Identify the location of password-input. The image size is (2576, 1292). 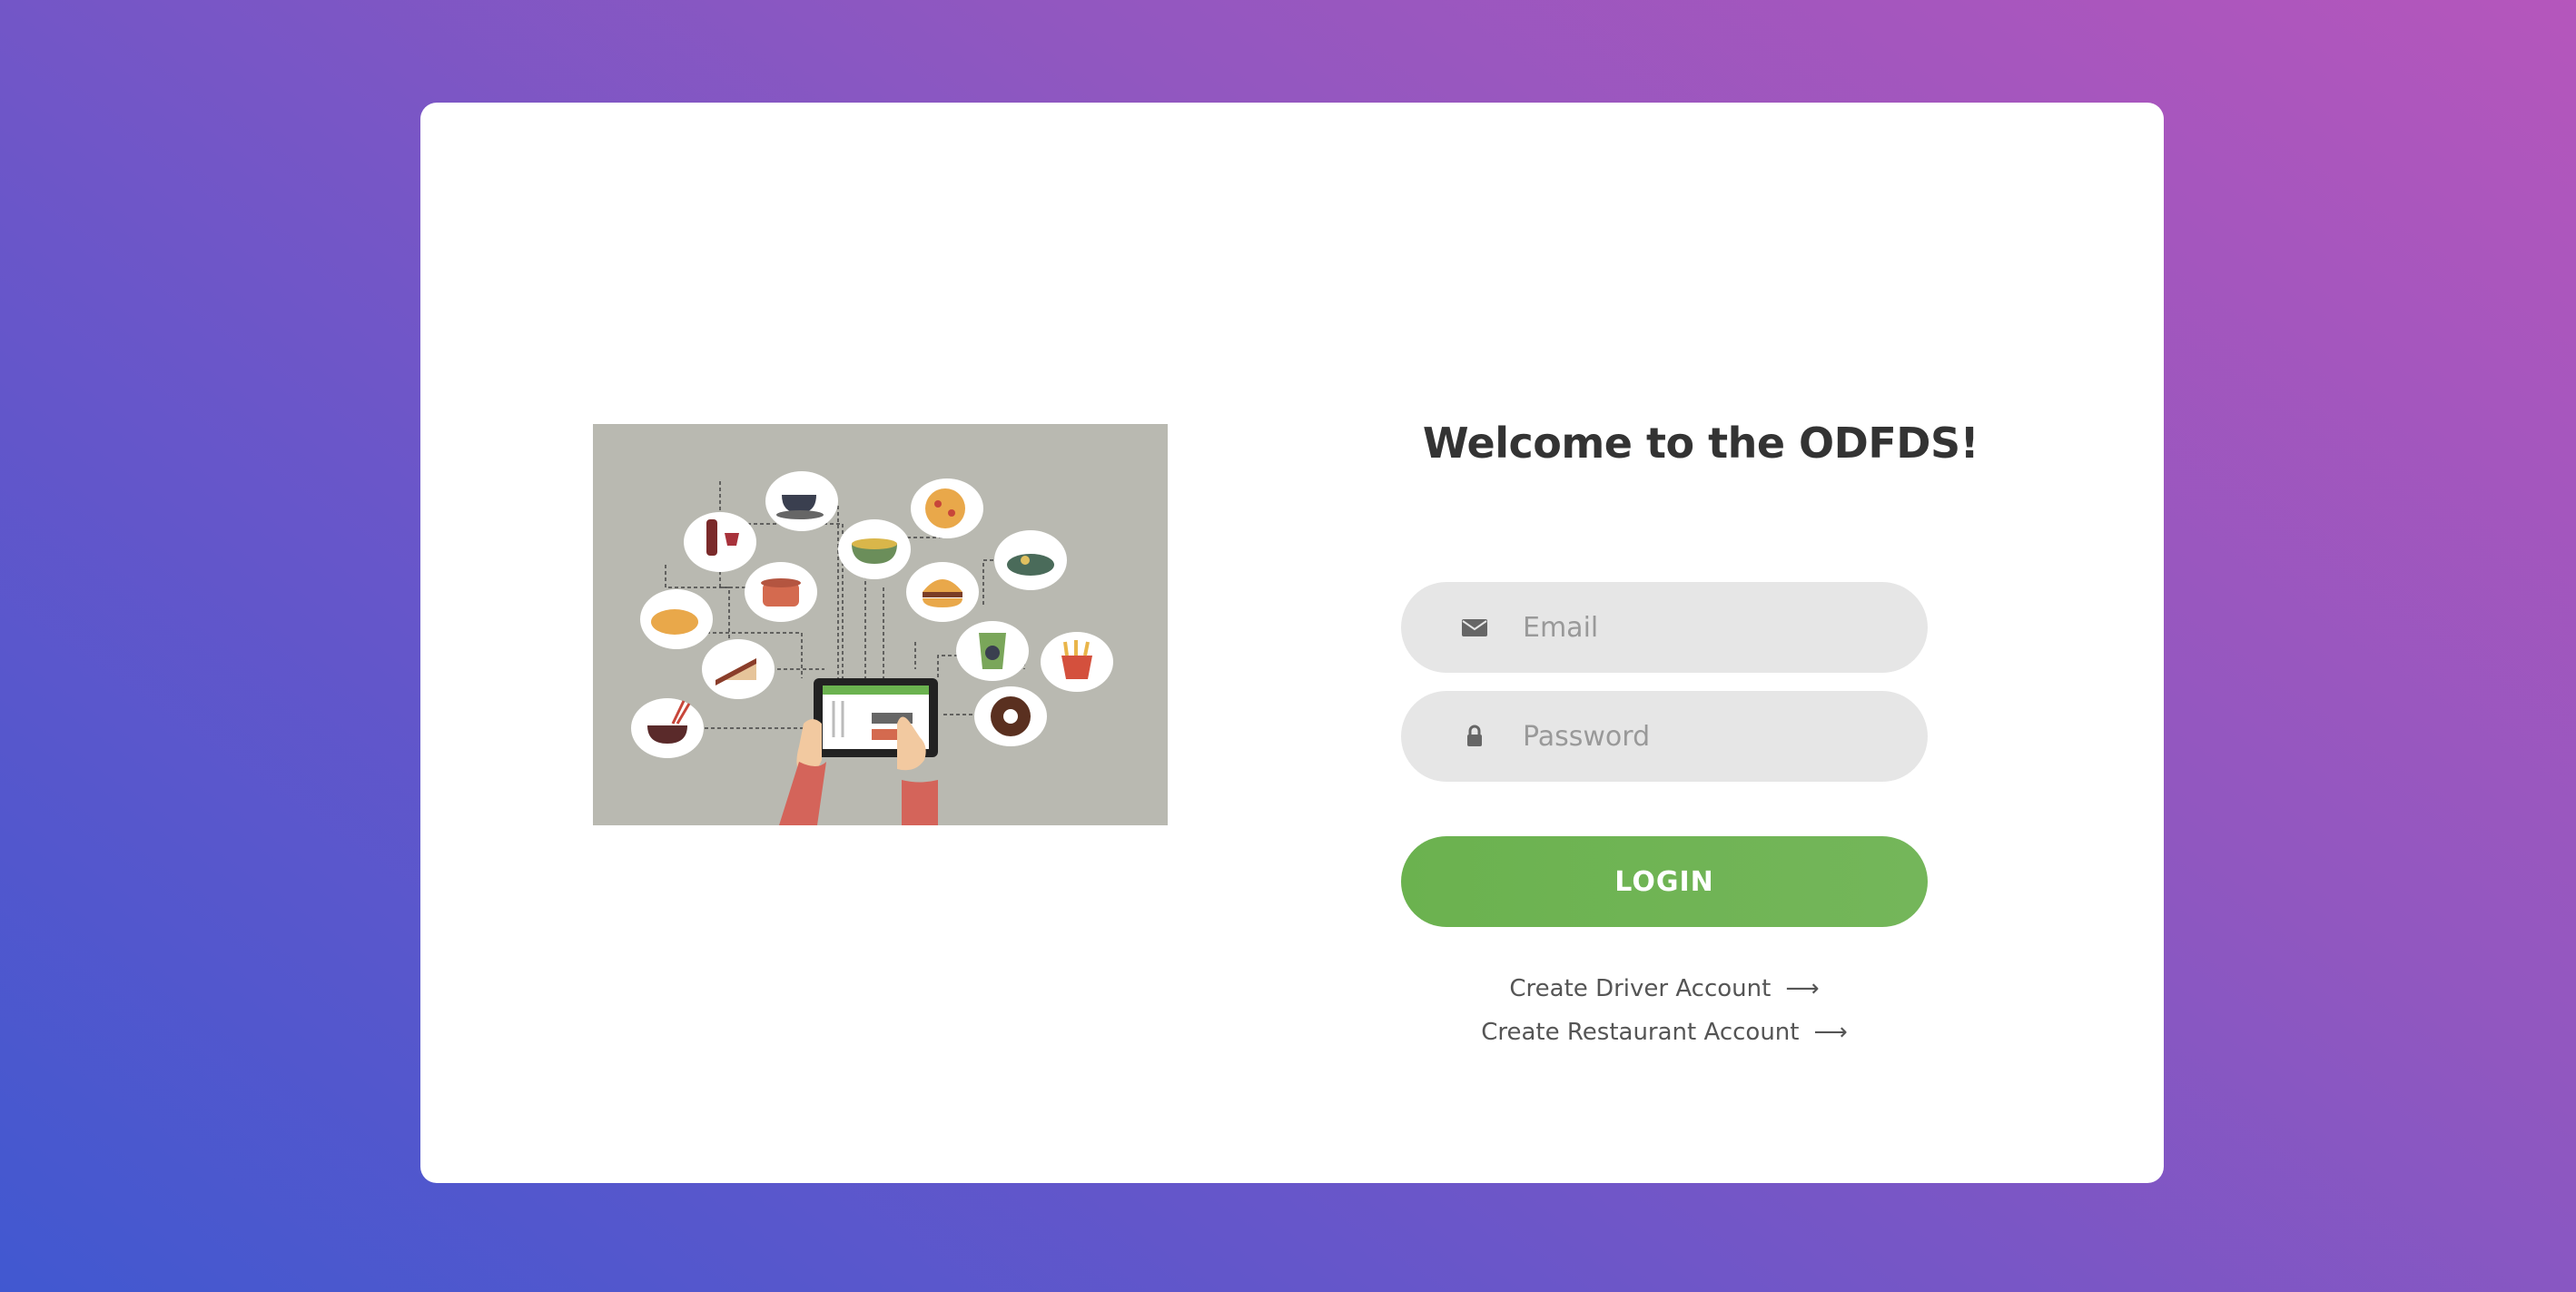
(1713, 736).